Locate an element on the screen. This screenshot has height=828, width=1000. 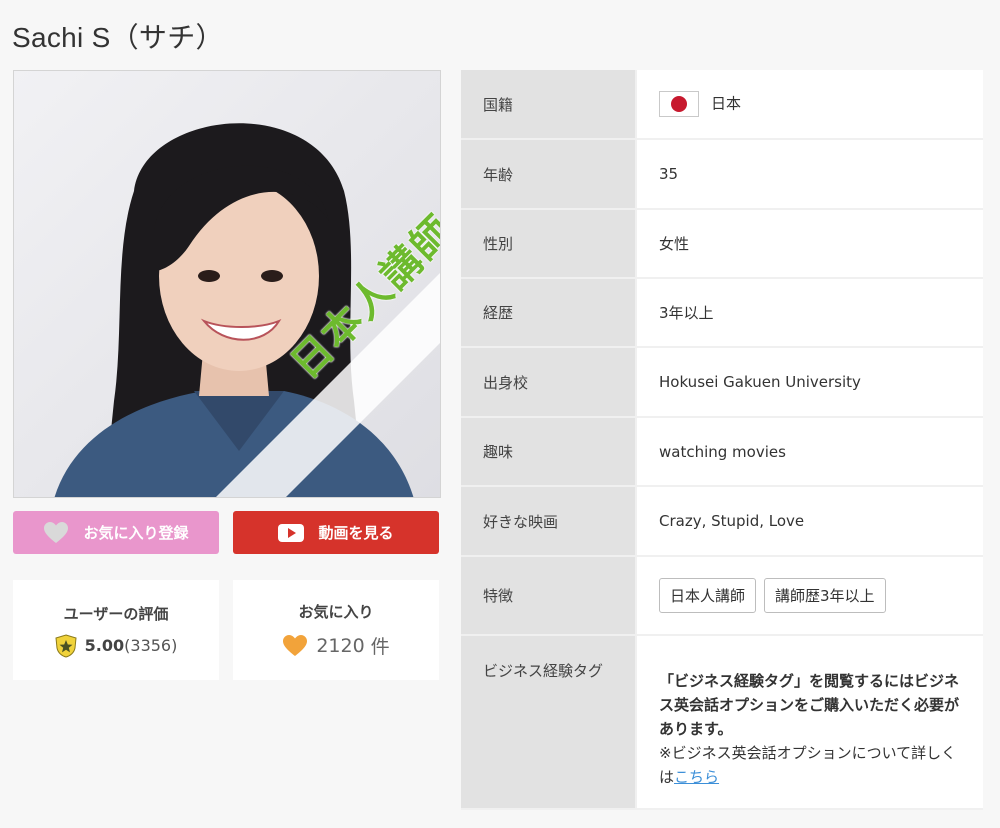
star-shield-icon is located at coordinates (66, 645).